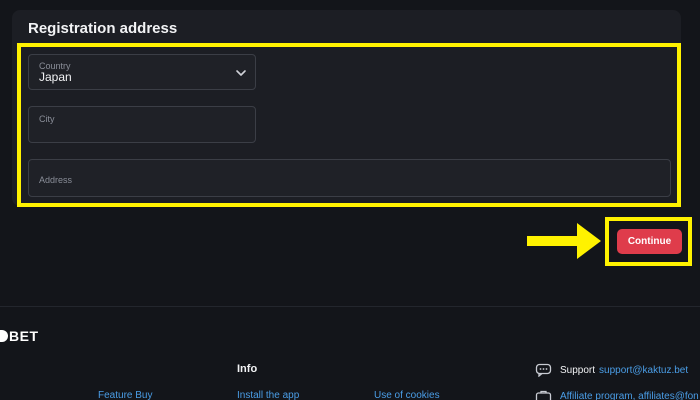  I want to click on footer-link-install-app: Install the app, so click(268, 395).